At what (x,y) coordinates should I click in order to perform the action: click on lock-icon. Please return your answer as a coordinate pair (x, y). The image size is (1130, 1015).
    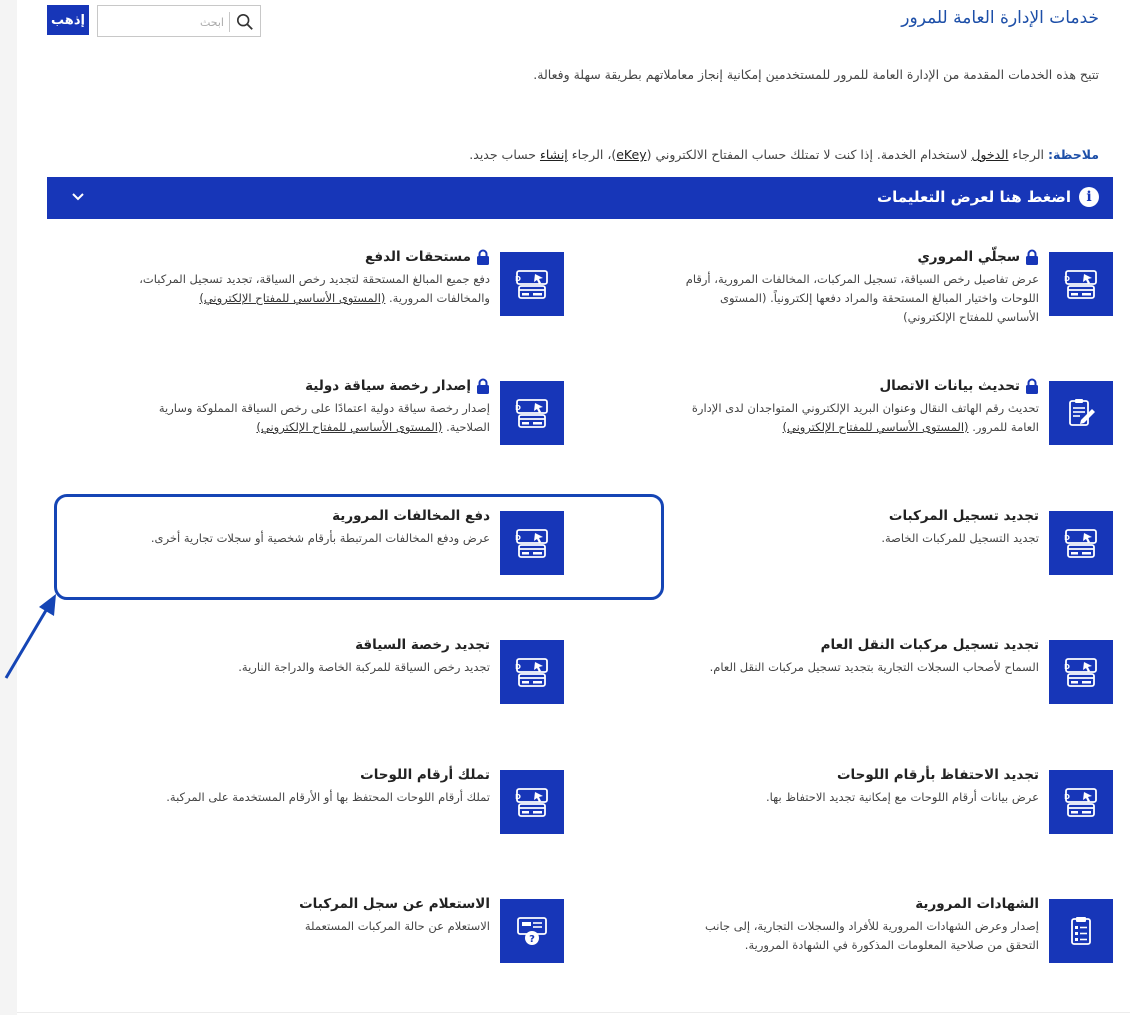
    Looking at the image, I should click on (483, 386).